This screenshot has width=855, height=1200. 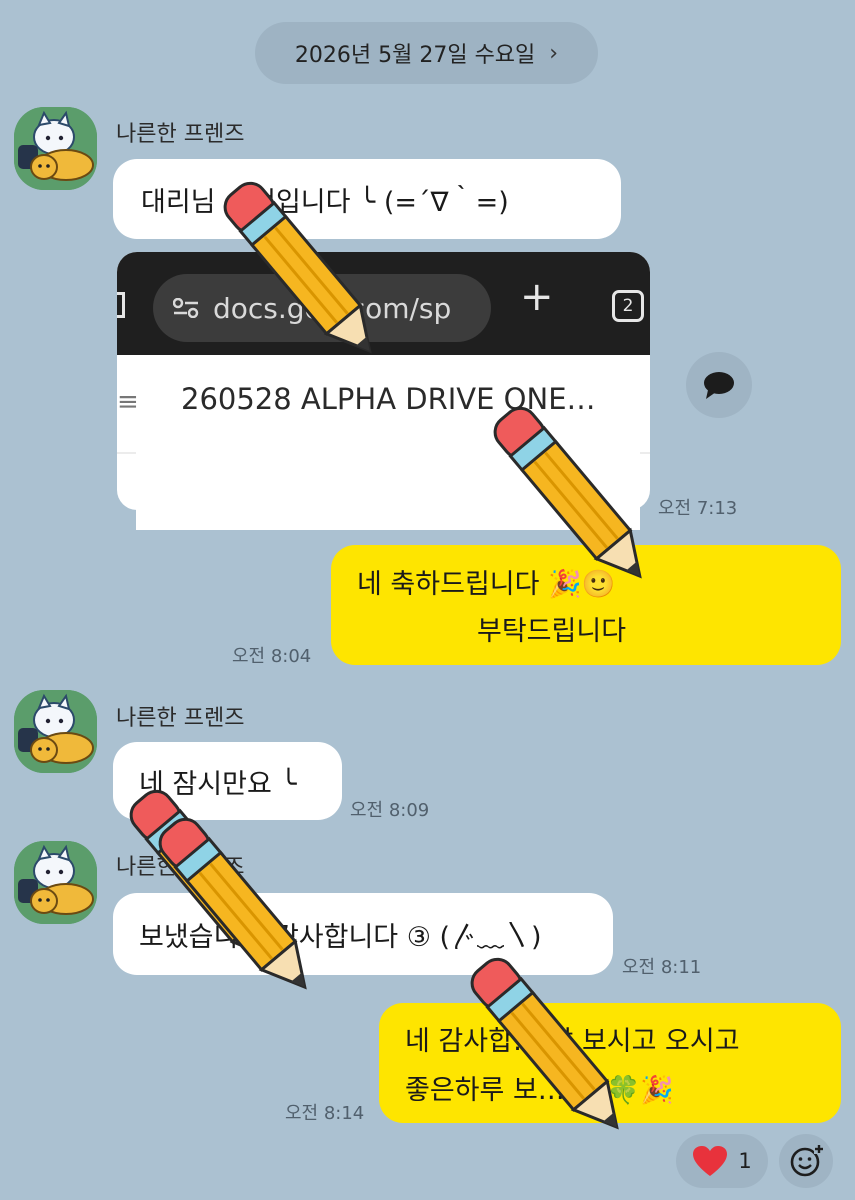 What do you see at coordinates (710, 1161) in the screenshot?
I see `heart-icon` at bounding box center [710, 1161].